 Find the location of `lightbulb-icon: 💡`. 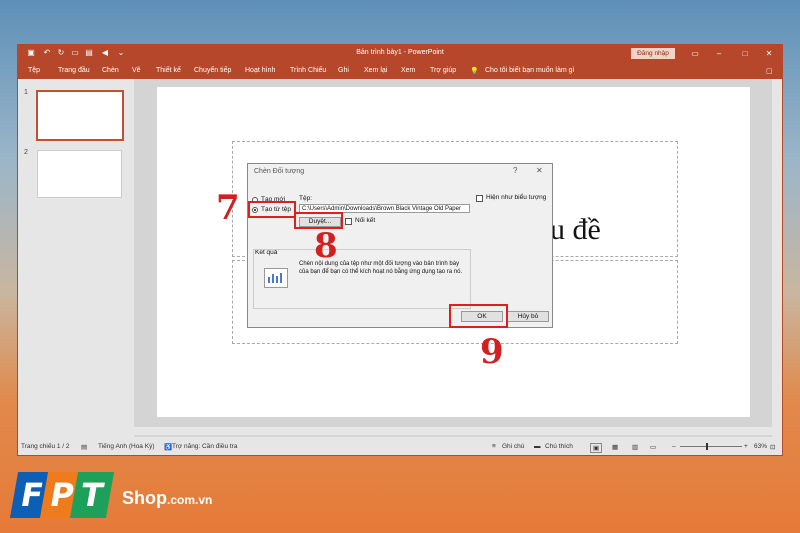

lightbulb-icon: 💡 is located at coordinates (474, 71).